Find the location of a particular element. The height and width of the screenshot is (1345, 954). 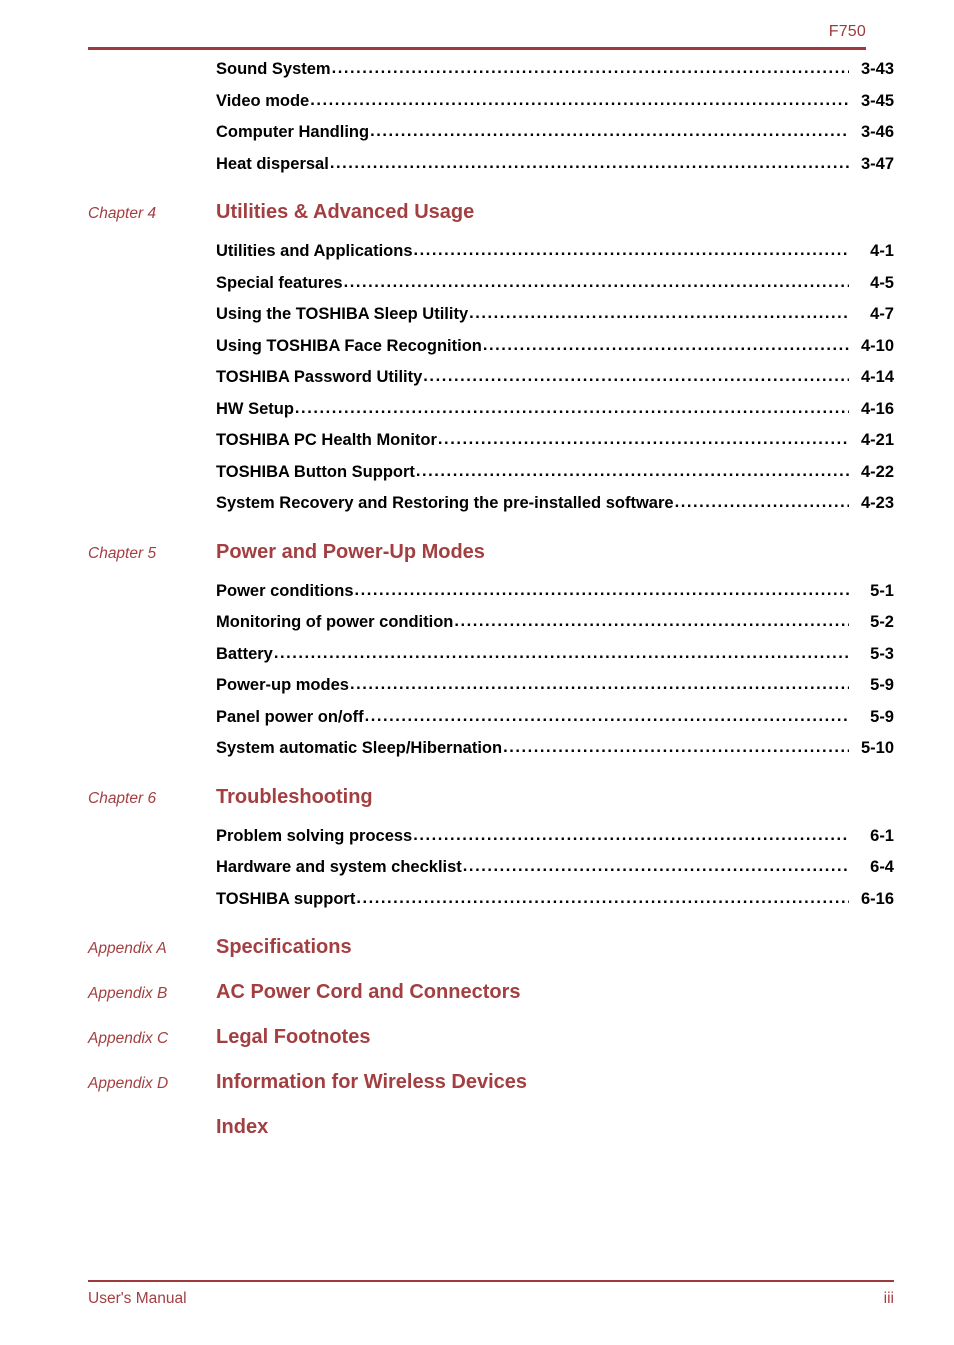

toc-entry-page-number: 4-5 is located at coordinates (882, 282).